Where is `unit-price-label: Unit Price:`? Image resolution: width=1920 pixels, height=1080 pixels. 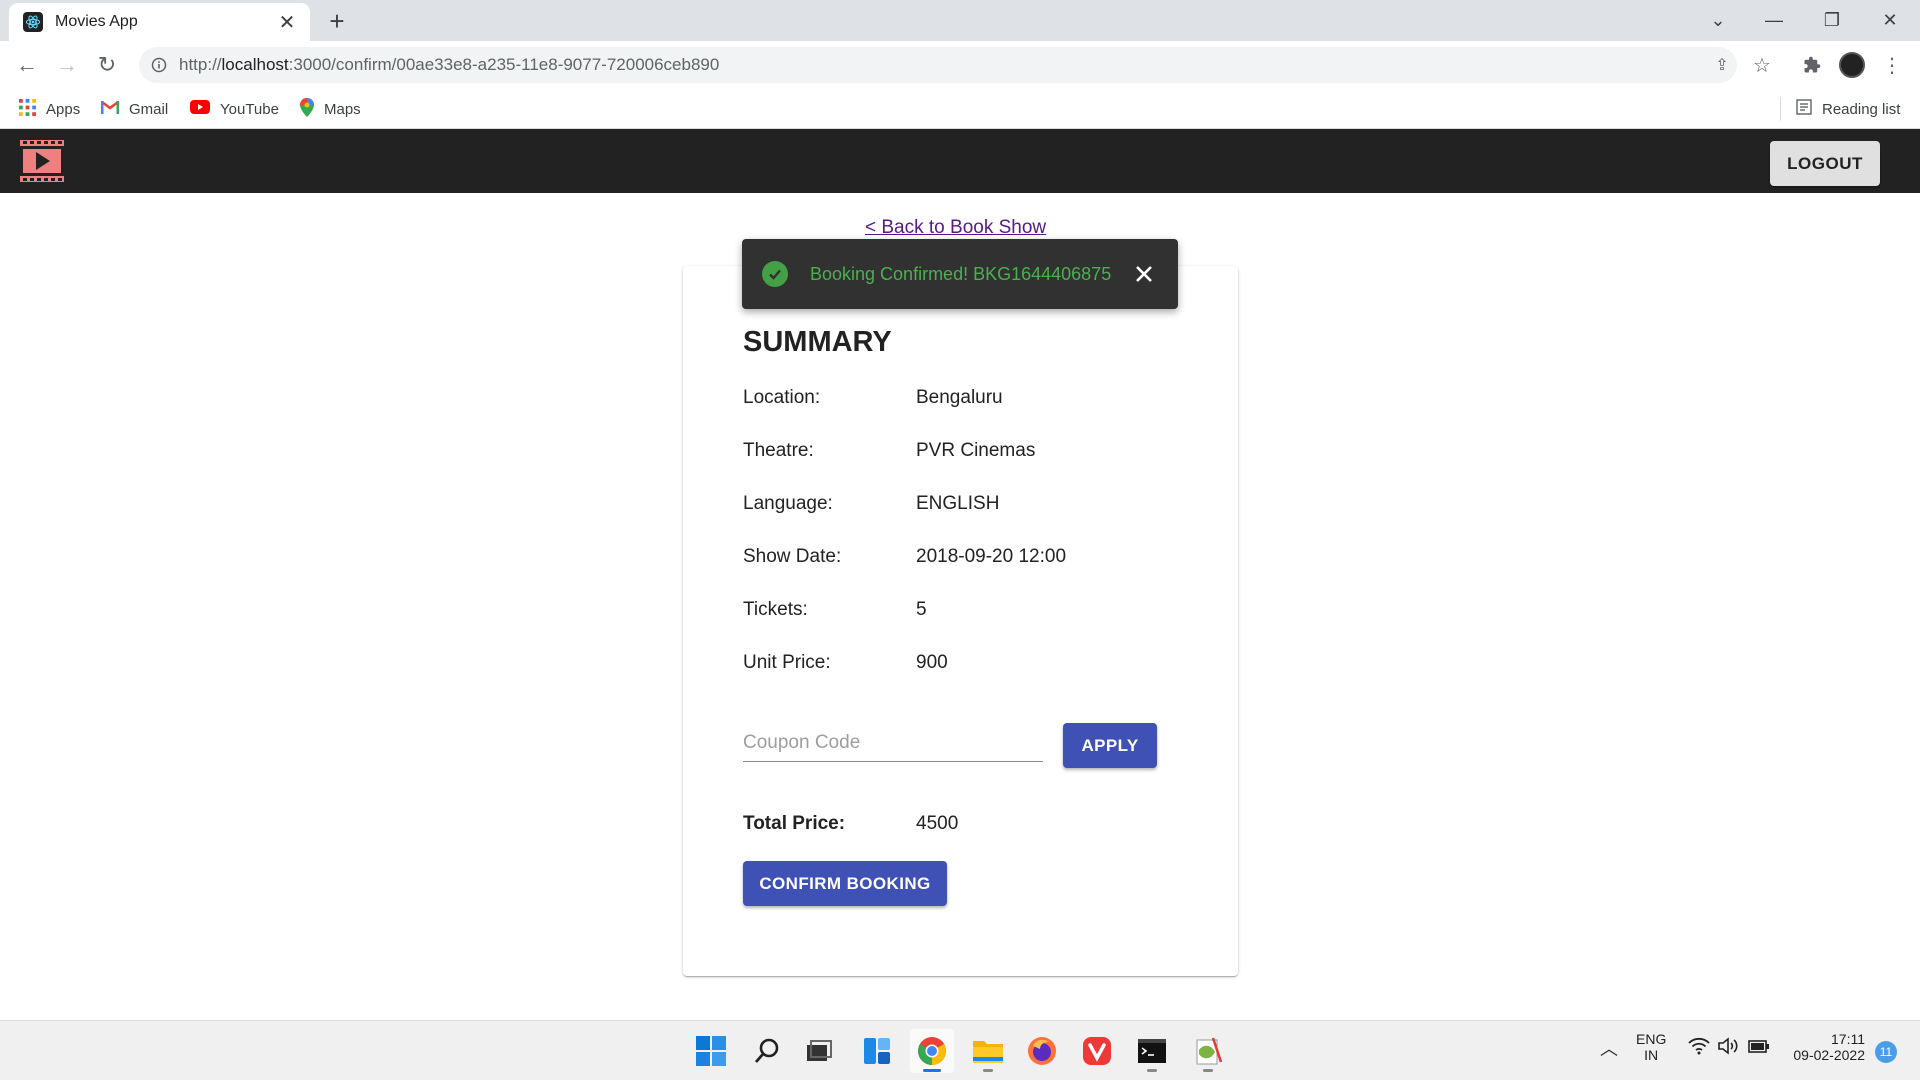 unit-price-label: Unit Price: is located at coordinates (787, 662).